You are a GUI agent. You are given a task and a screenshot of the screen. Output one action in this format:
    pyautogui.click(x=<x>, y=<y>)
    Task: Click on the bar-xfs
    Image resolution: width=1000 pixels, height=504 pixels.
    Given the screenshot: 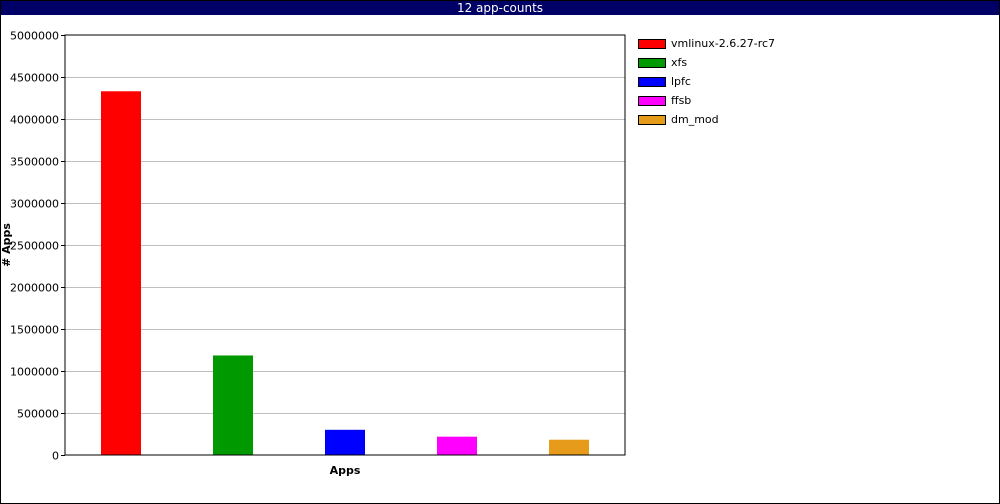 What is the action you would take?
    pyautogui.click(x=233, y=405)
    